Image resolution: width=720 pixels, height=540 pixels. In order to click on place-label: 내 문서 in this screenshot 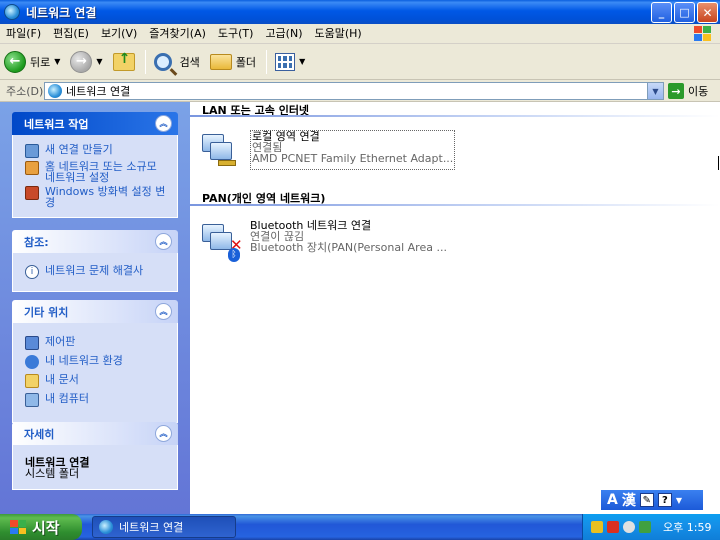, I will do `click(62, 379)`.